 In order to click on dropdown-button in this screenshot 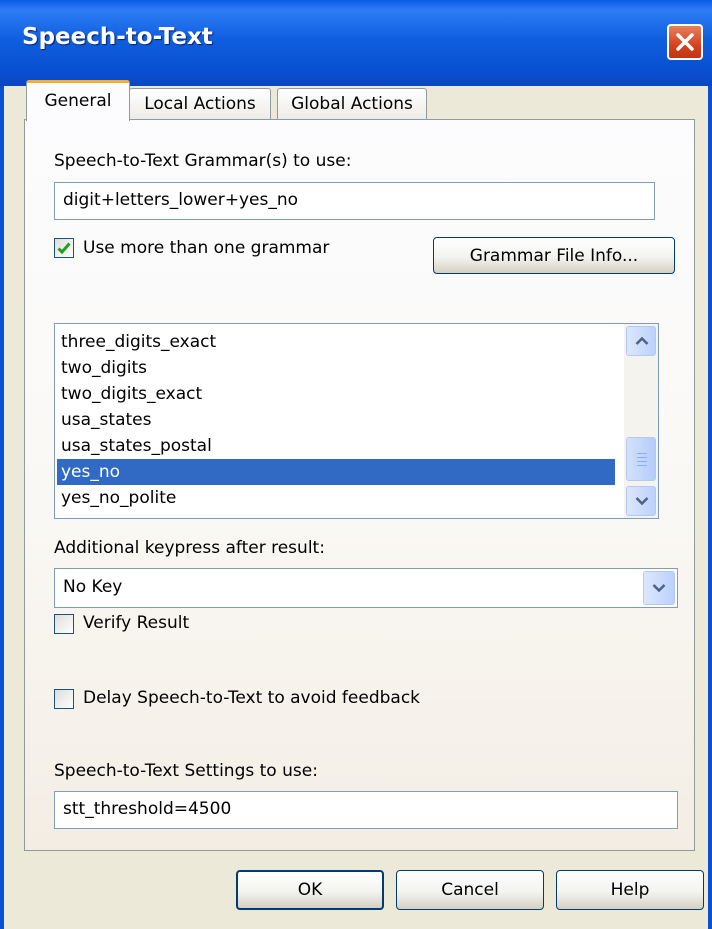, I will do `click(659, 588)`.